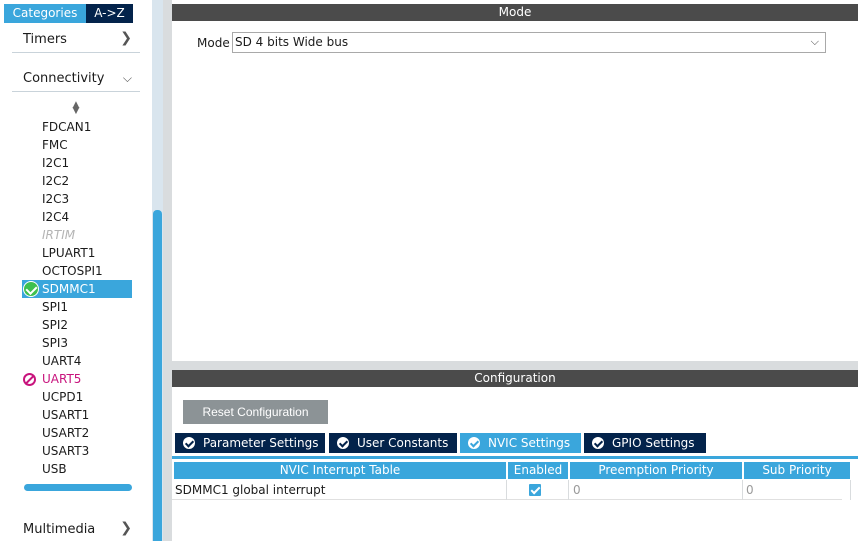 This screenshot has height=541, width=858. Describe the element at coordinates (78, 487) in the screenshot. I see `horizontal-scrollbar` at that location.